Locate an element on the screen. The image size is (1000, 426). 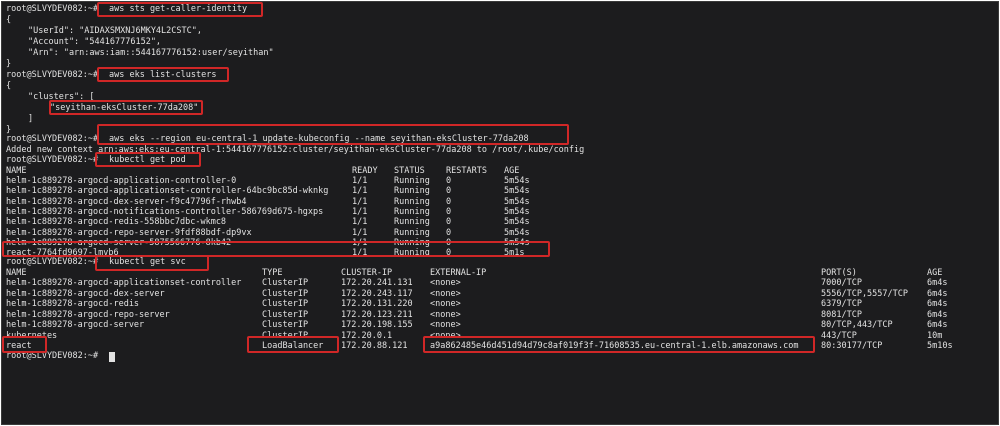
table-cell: helm-1c889278-argocd-server is located at coordinates (75, 325).